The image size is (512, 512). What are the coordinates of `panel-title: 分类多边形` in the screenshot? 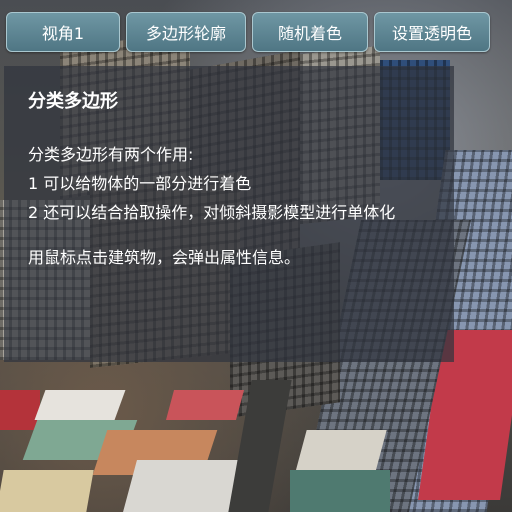 It's located at (73, 101).